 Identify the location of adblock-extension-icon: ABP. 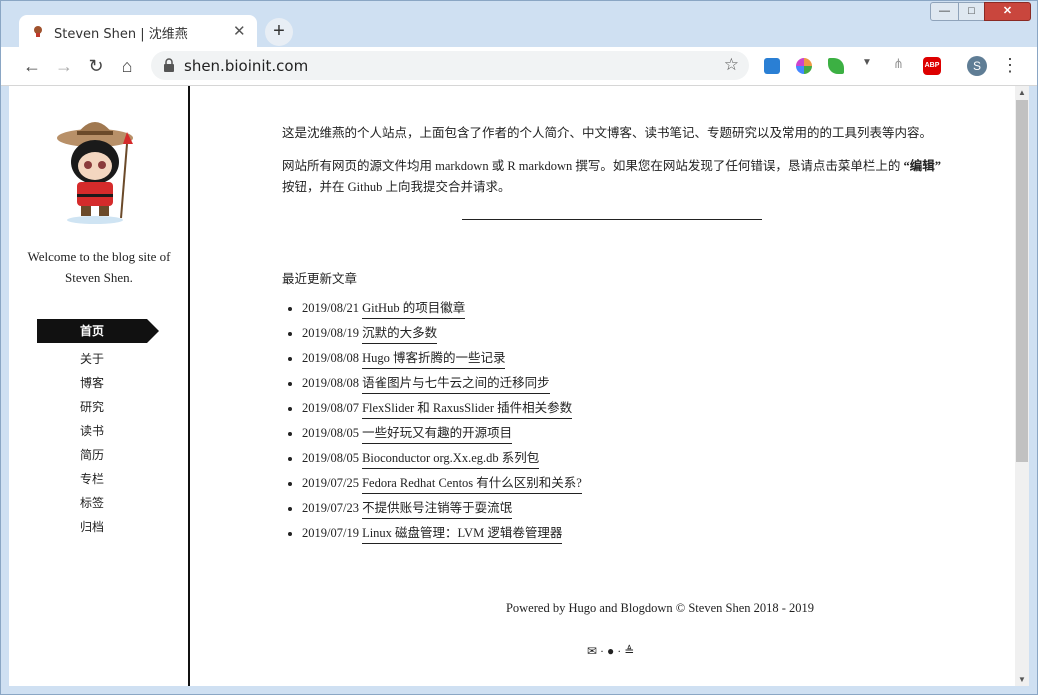
(932, 66).